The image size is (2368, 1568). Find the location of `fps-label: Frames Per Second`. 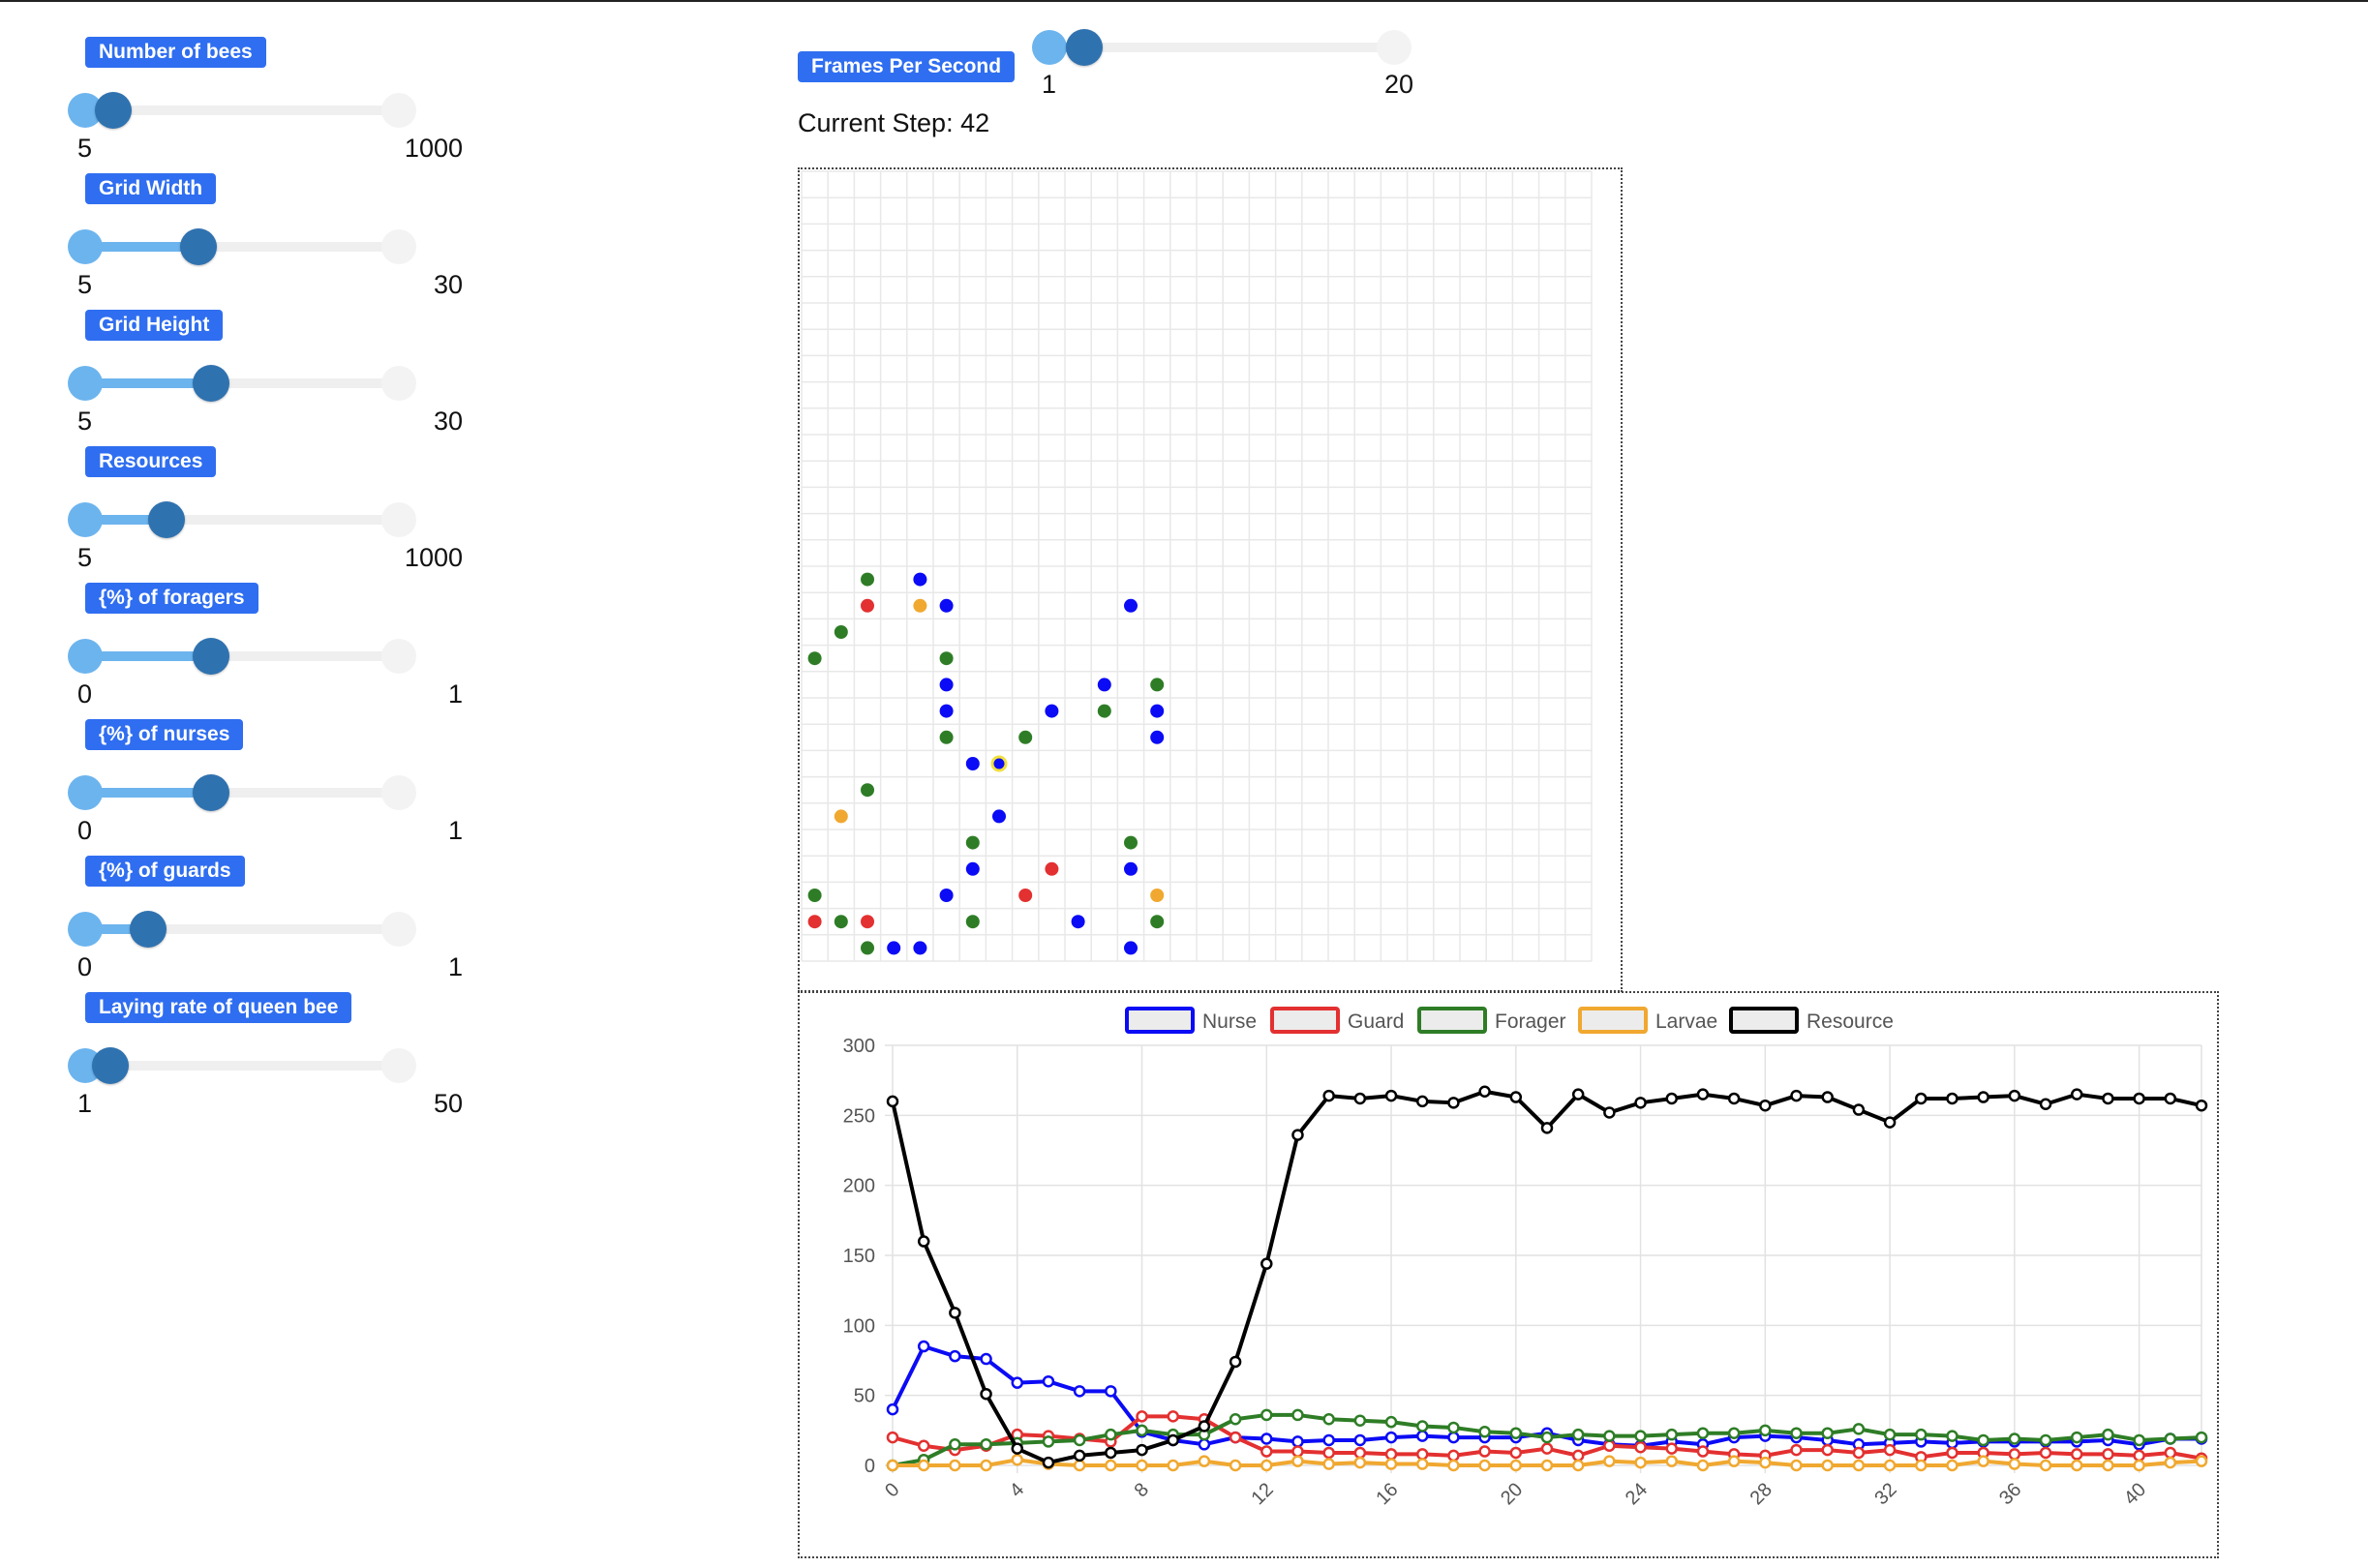

fps-label: Frames Per Second is located at coordinates (907, 66).